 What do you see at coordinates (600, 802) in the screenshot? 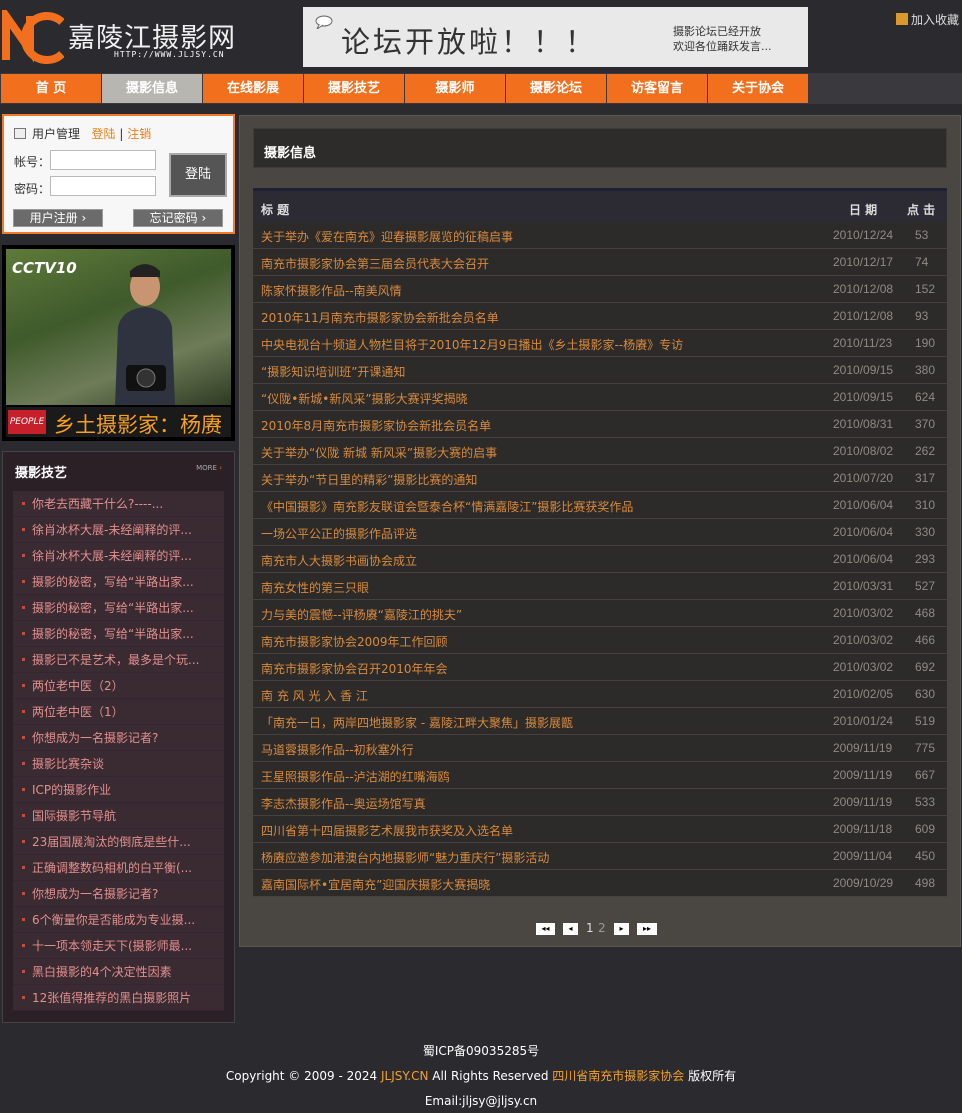
I see `table-row: 李志杰摄影作品--奥运场馆写真 2009/11/19 533` at bounding box center [600, 802].